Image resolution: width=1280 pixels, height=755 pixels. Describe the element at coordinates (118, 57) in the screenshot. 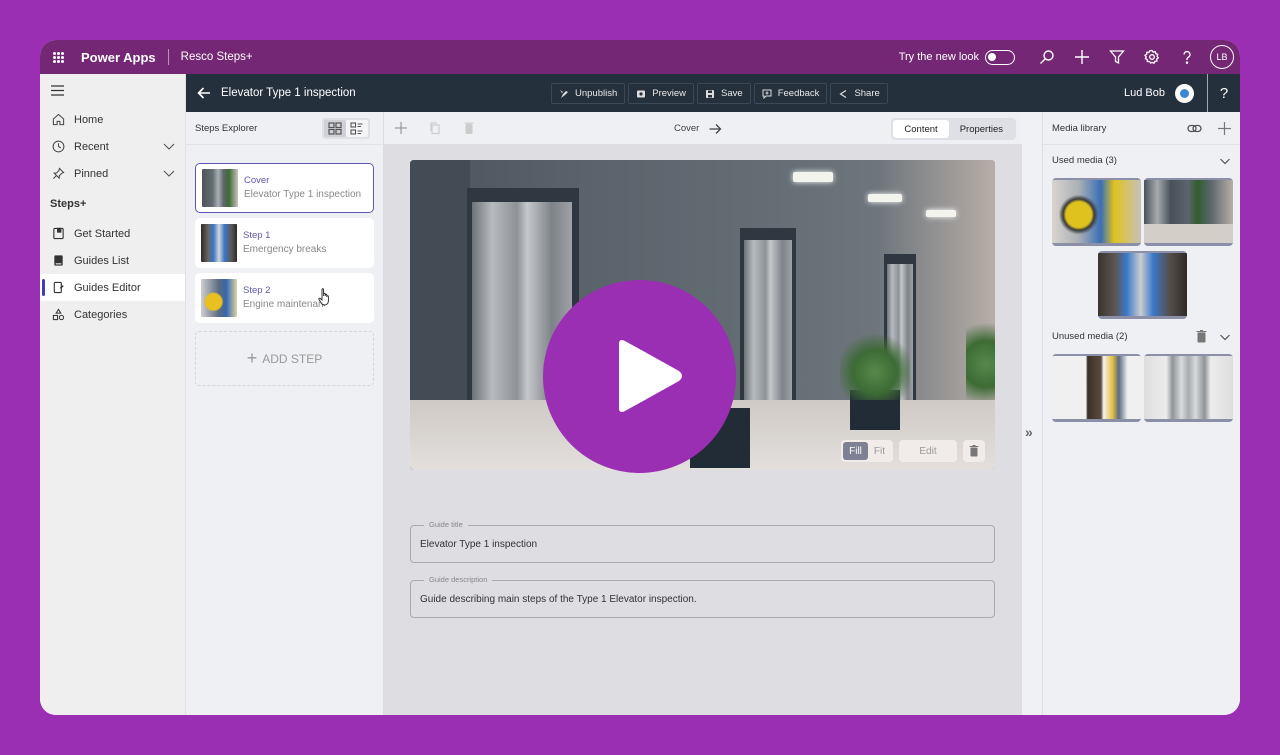

I see `brand-name: Power Apps` at that location.